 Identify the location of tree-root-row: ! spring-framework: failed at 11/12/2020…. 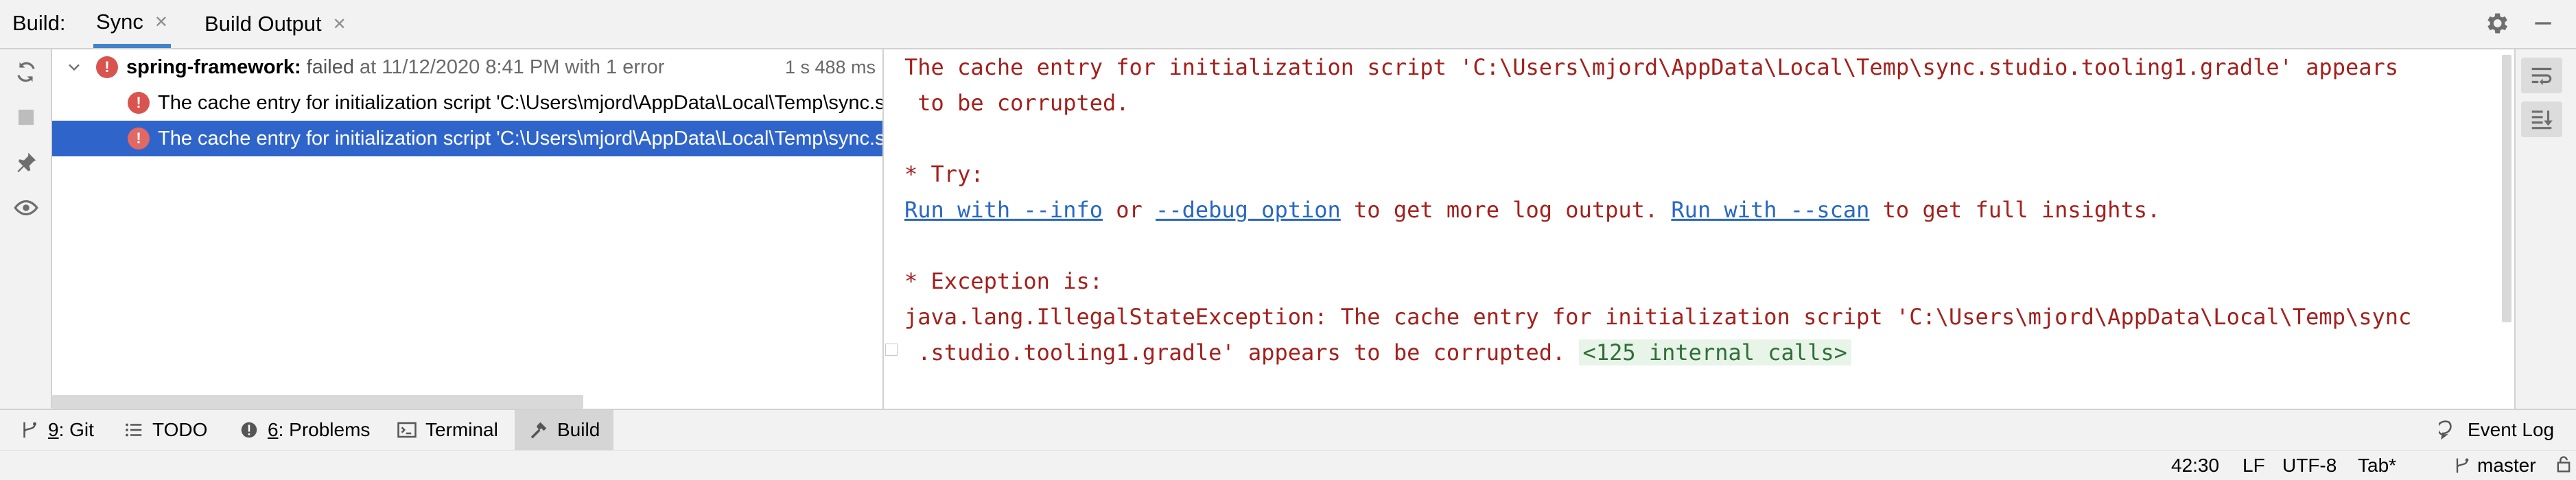
(467, 67).